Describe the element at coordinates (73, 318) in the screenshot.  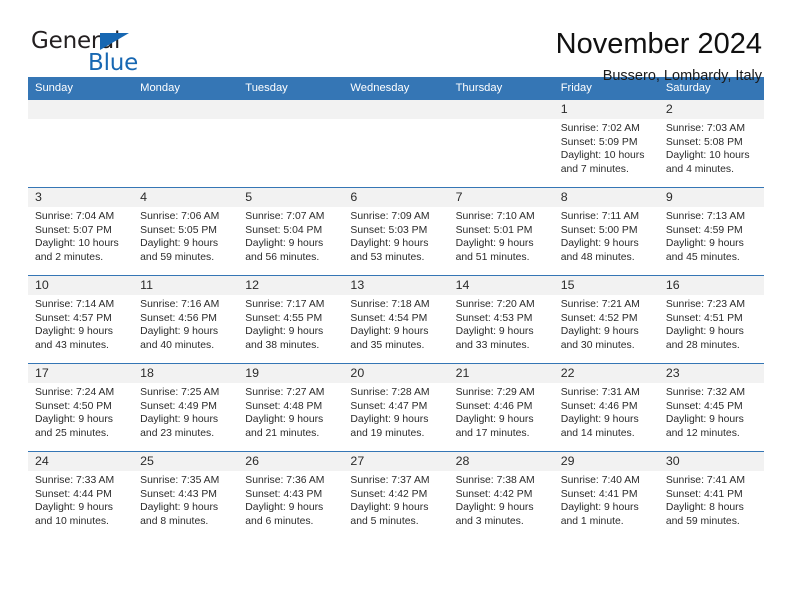
I see `sunset-text: Sunset: 4:57 PM` at that location.